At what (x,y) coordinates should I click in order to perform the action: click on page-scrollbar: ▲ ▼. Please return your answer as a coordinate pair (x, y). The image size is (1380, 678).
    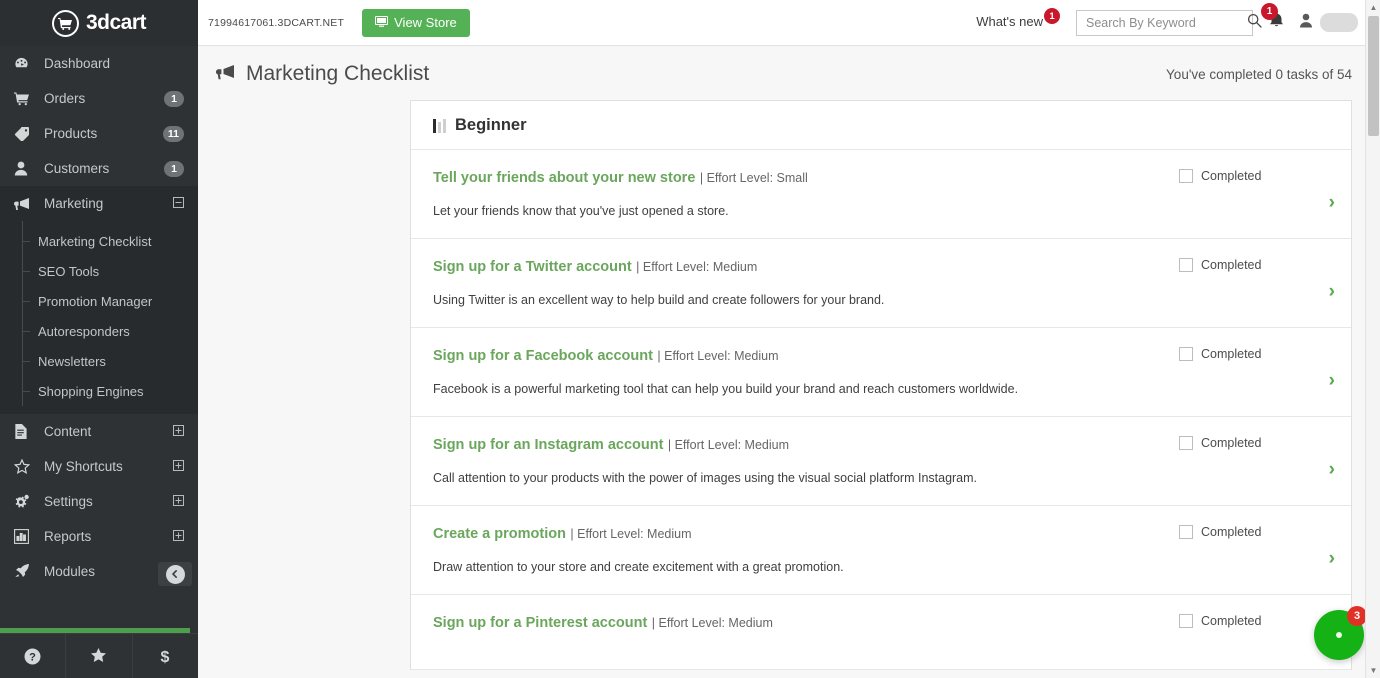
    Looking at the image, I should click on (1372, 339).